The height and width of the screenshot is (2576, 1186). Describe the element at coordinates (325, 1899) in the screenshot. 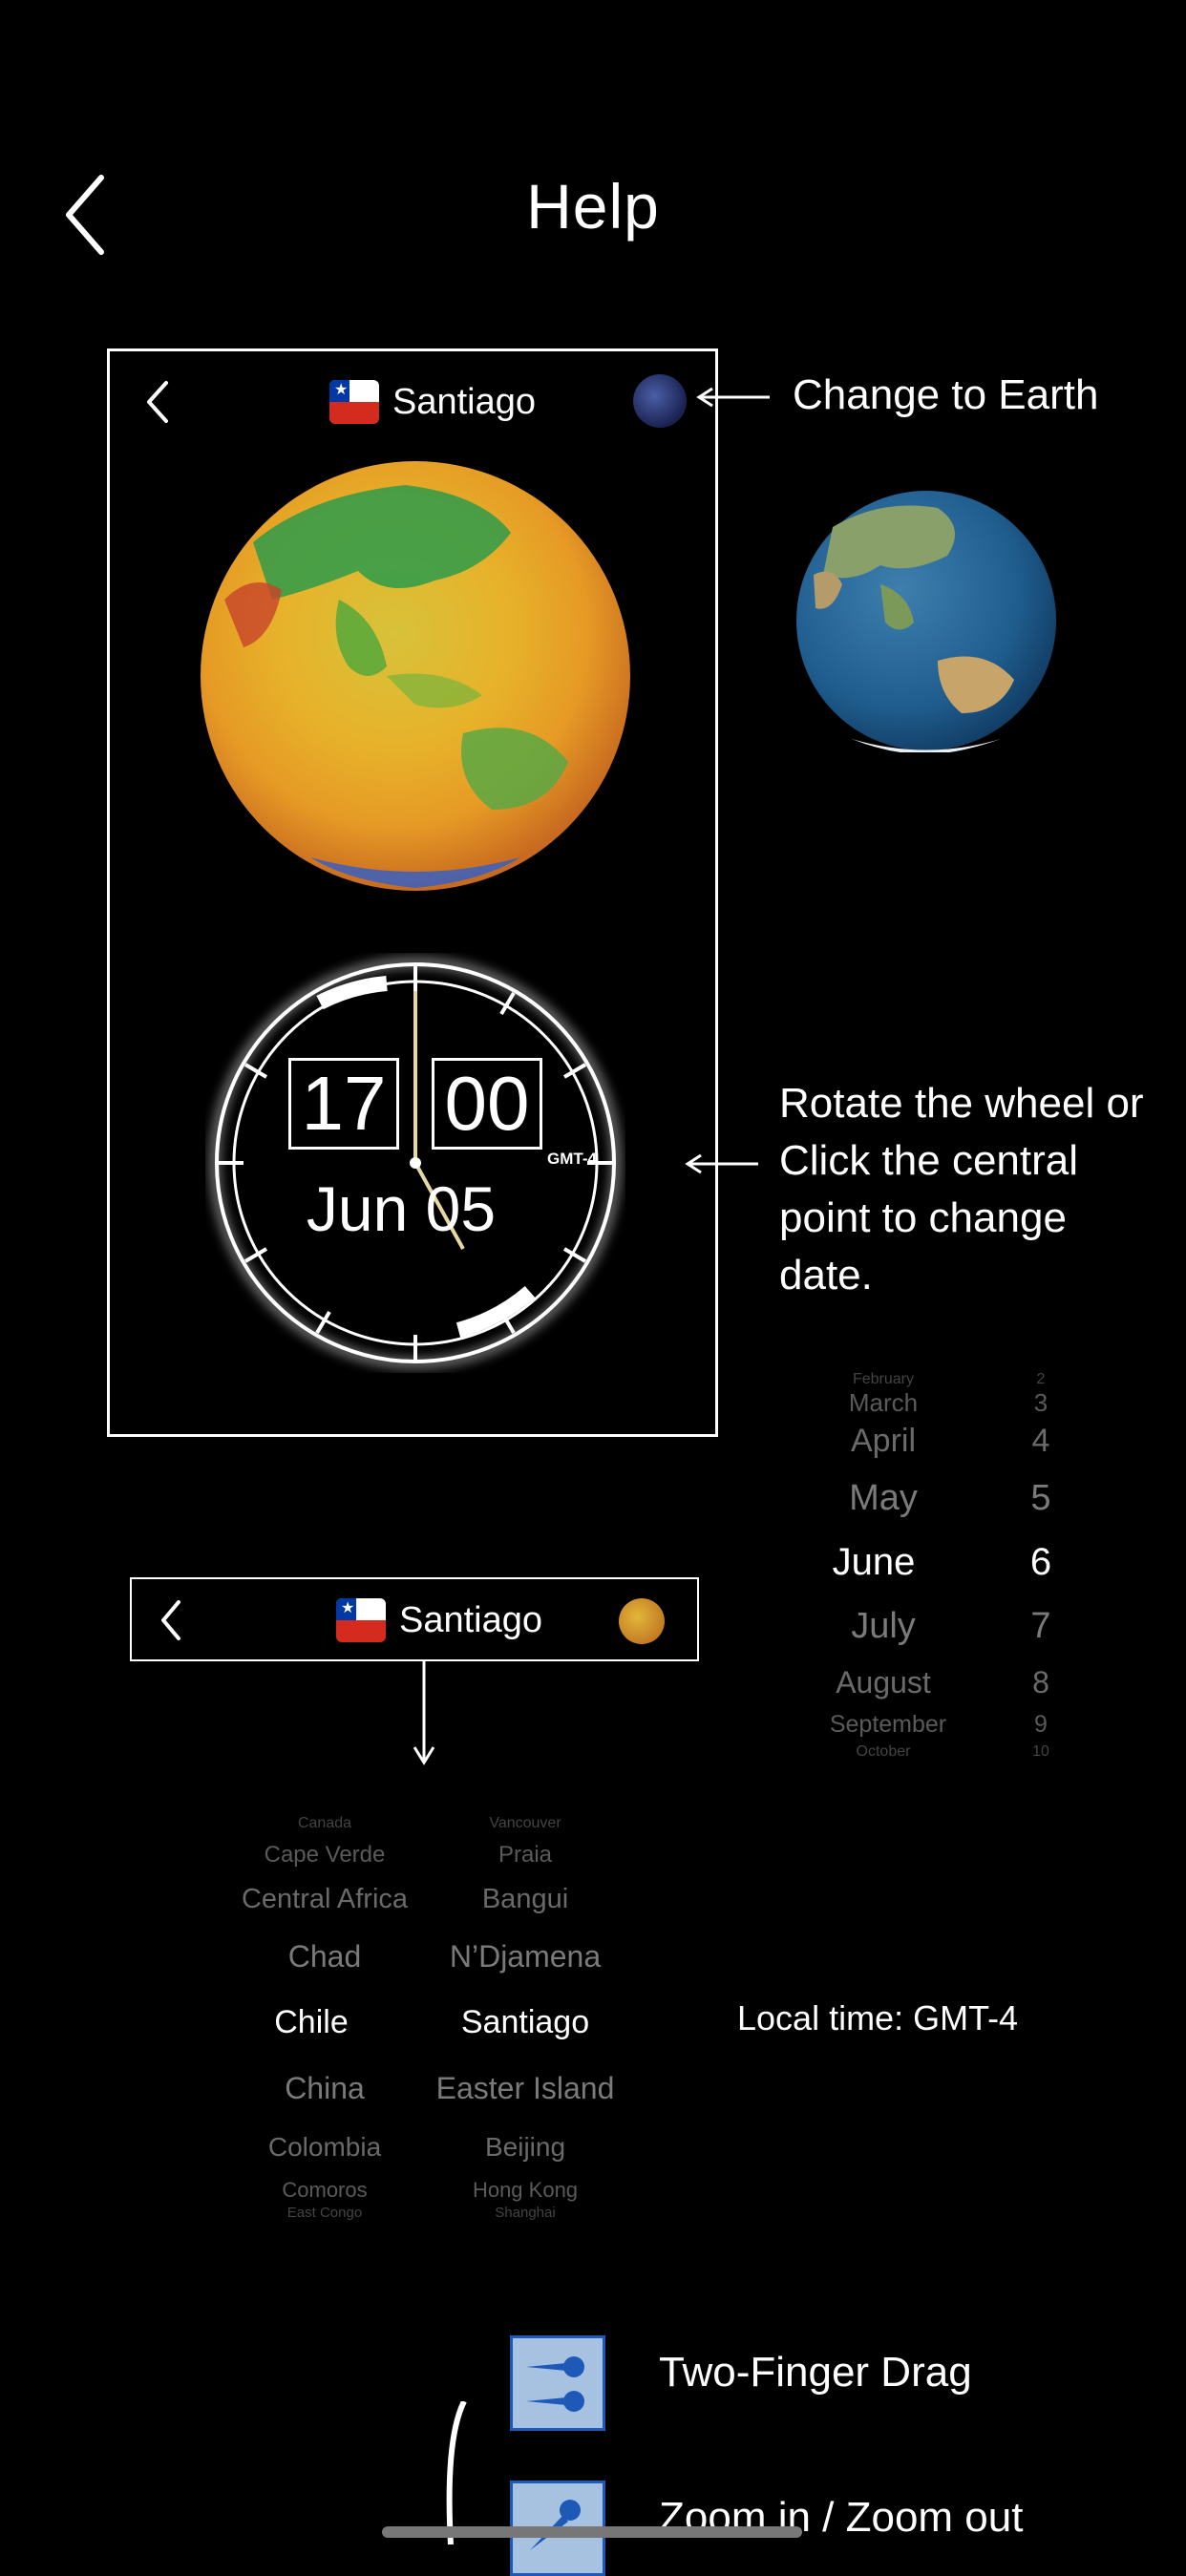

I see `country-picker-country: Central Africa` at that location.